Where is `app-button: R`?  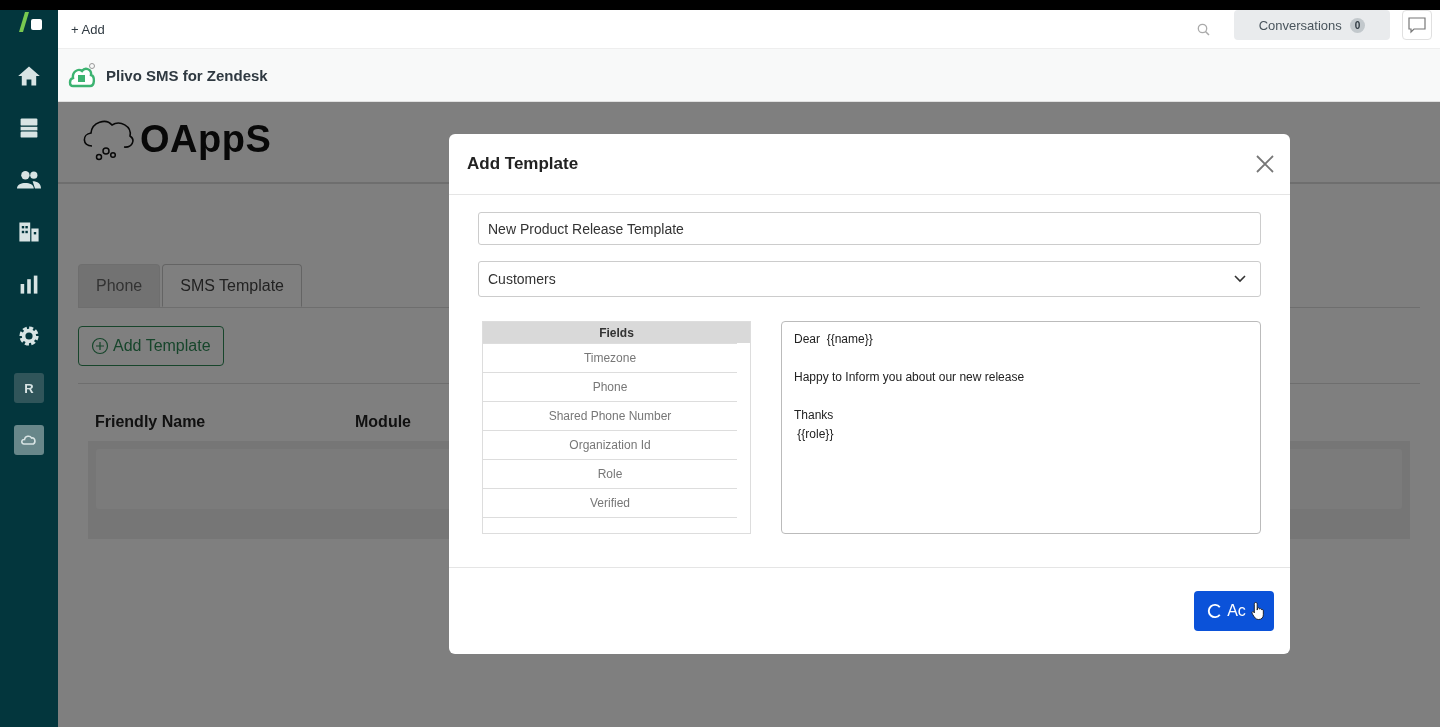 app-button: R is located at coordinates (29, 388).